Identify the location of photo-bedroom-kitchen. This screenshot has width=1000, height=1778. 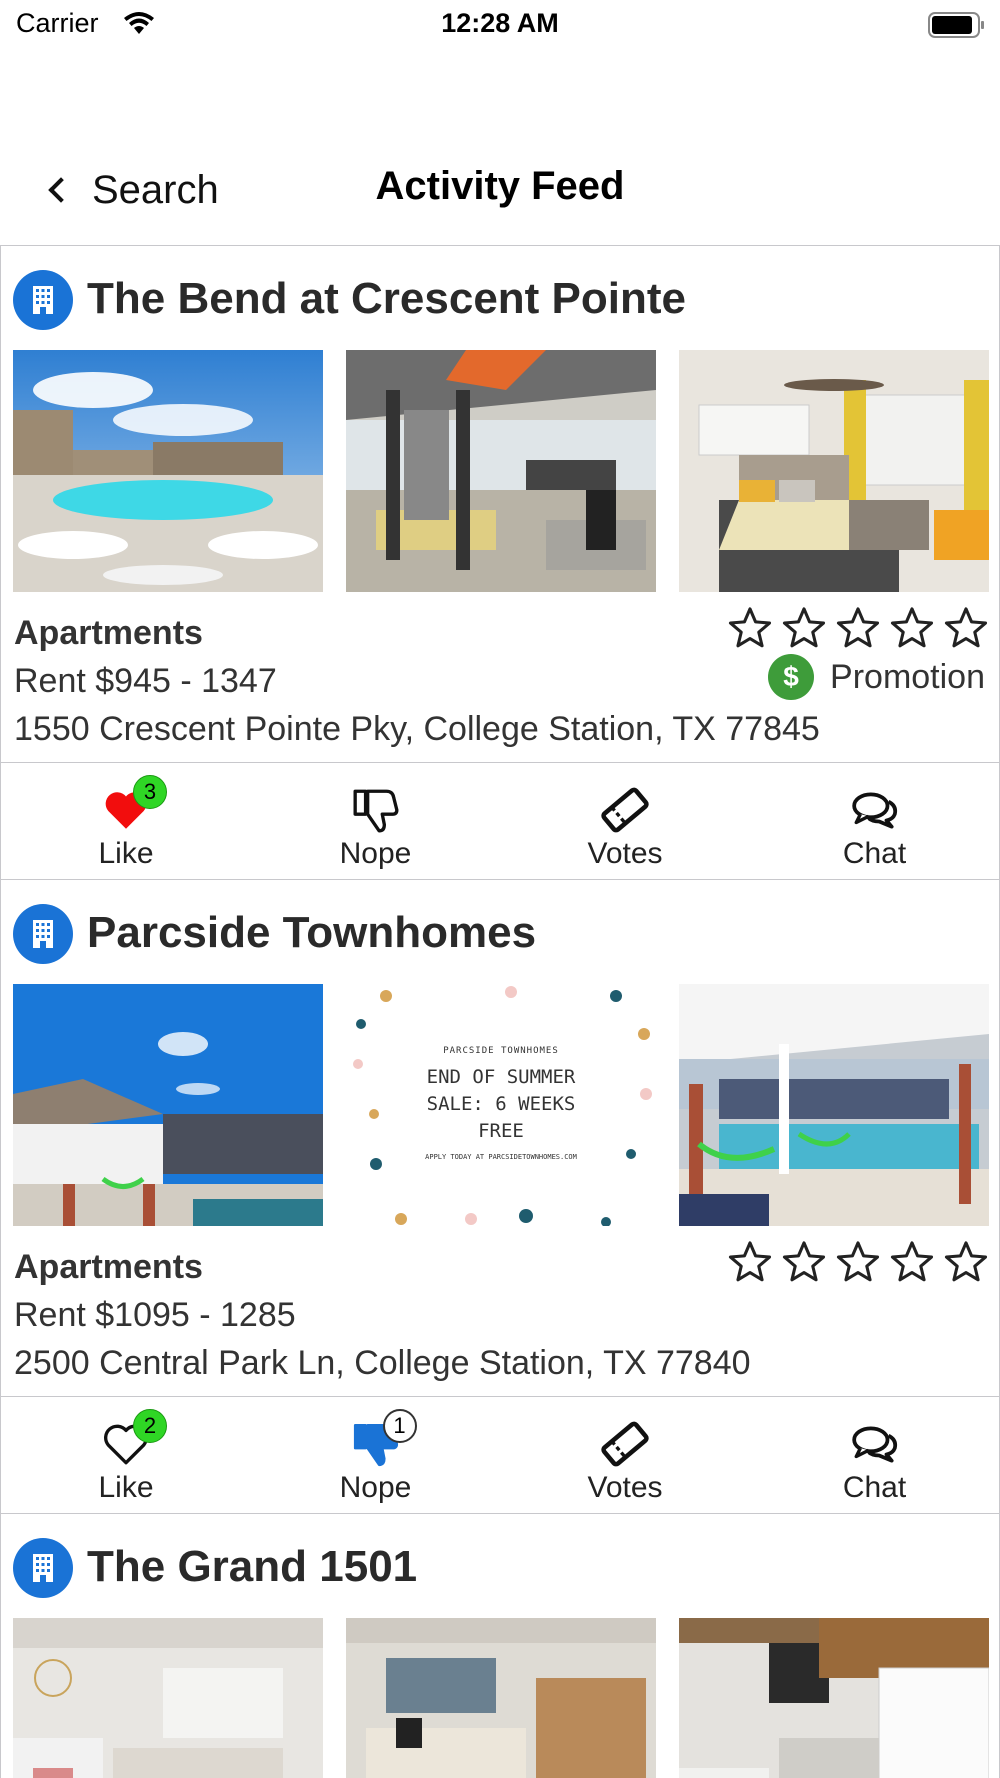
(168, 1698).